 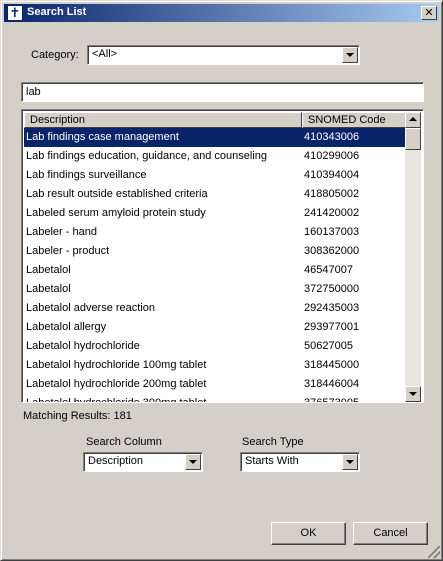 What do you see at coordinates (332, 232) in the screenshot?
I see `cell-snomed-code: 160137003` at bounding box center [332, 232].